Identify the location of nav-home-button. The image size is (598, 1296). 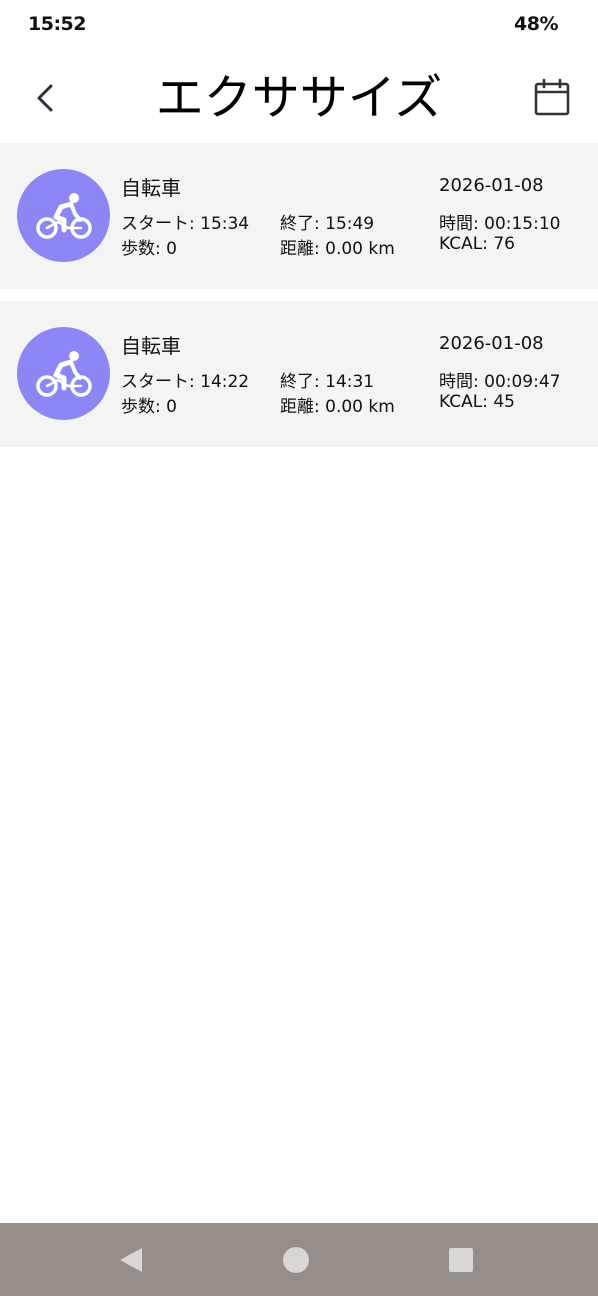
(296, 1260).